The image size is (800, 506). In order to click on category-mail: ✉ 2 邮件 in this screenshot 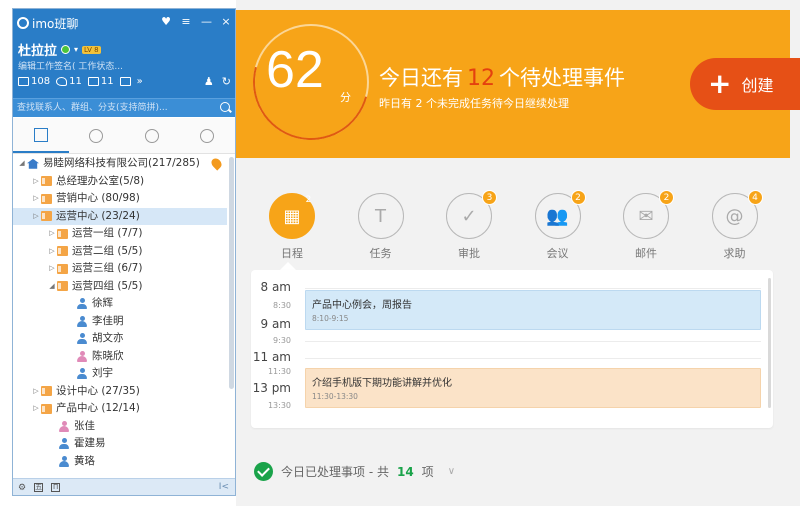, I will do `click(646, 225)`.